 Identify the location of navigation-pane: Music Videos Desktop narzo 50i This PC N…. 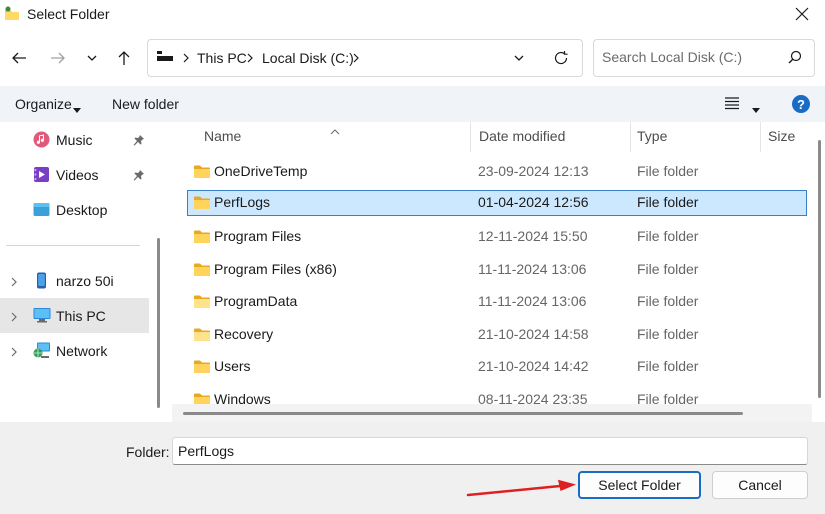
(84, 272).